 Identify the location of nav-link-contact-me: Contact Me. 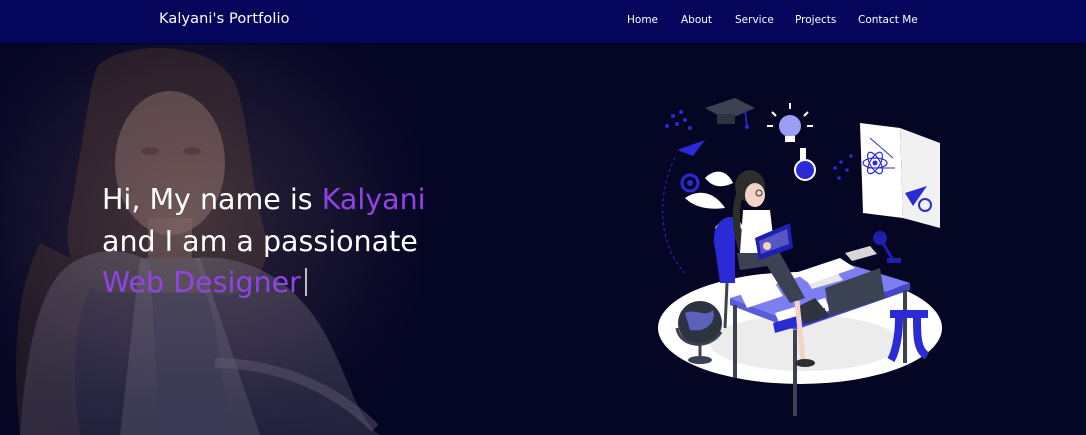
(888, 20).